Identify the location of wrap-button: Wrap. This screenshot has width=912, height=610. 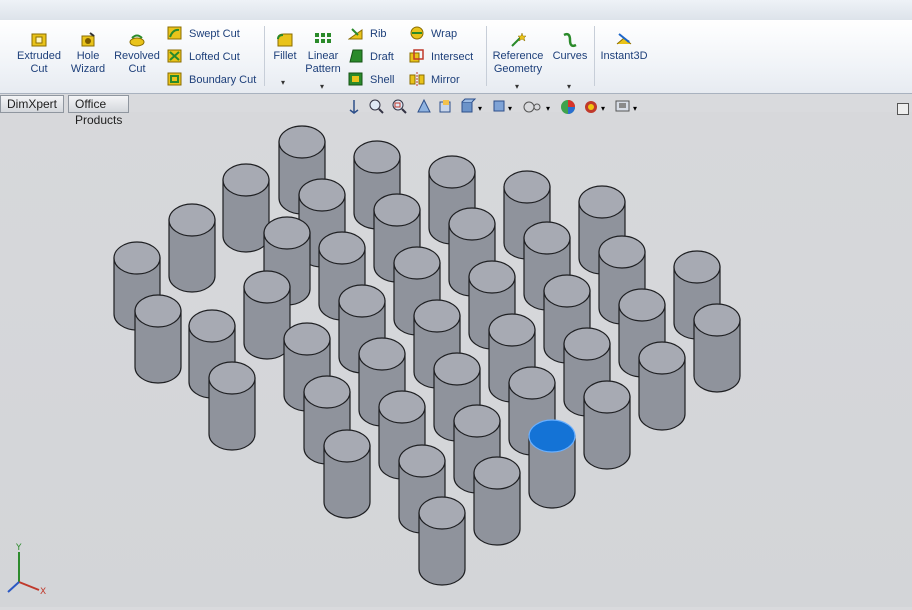
(433, 34).